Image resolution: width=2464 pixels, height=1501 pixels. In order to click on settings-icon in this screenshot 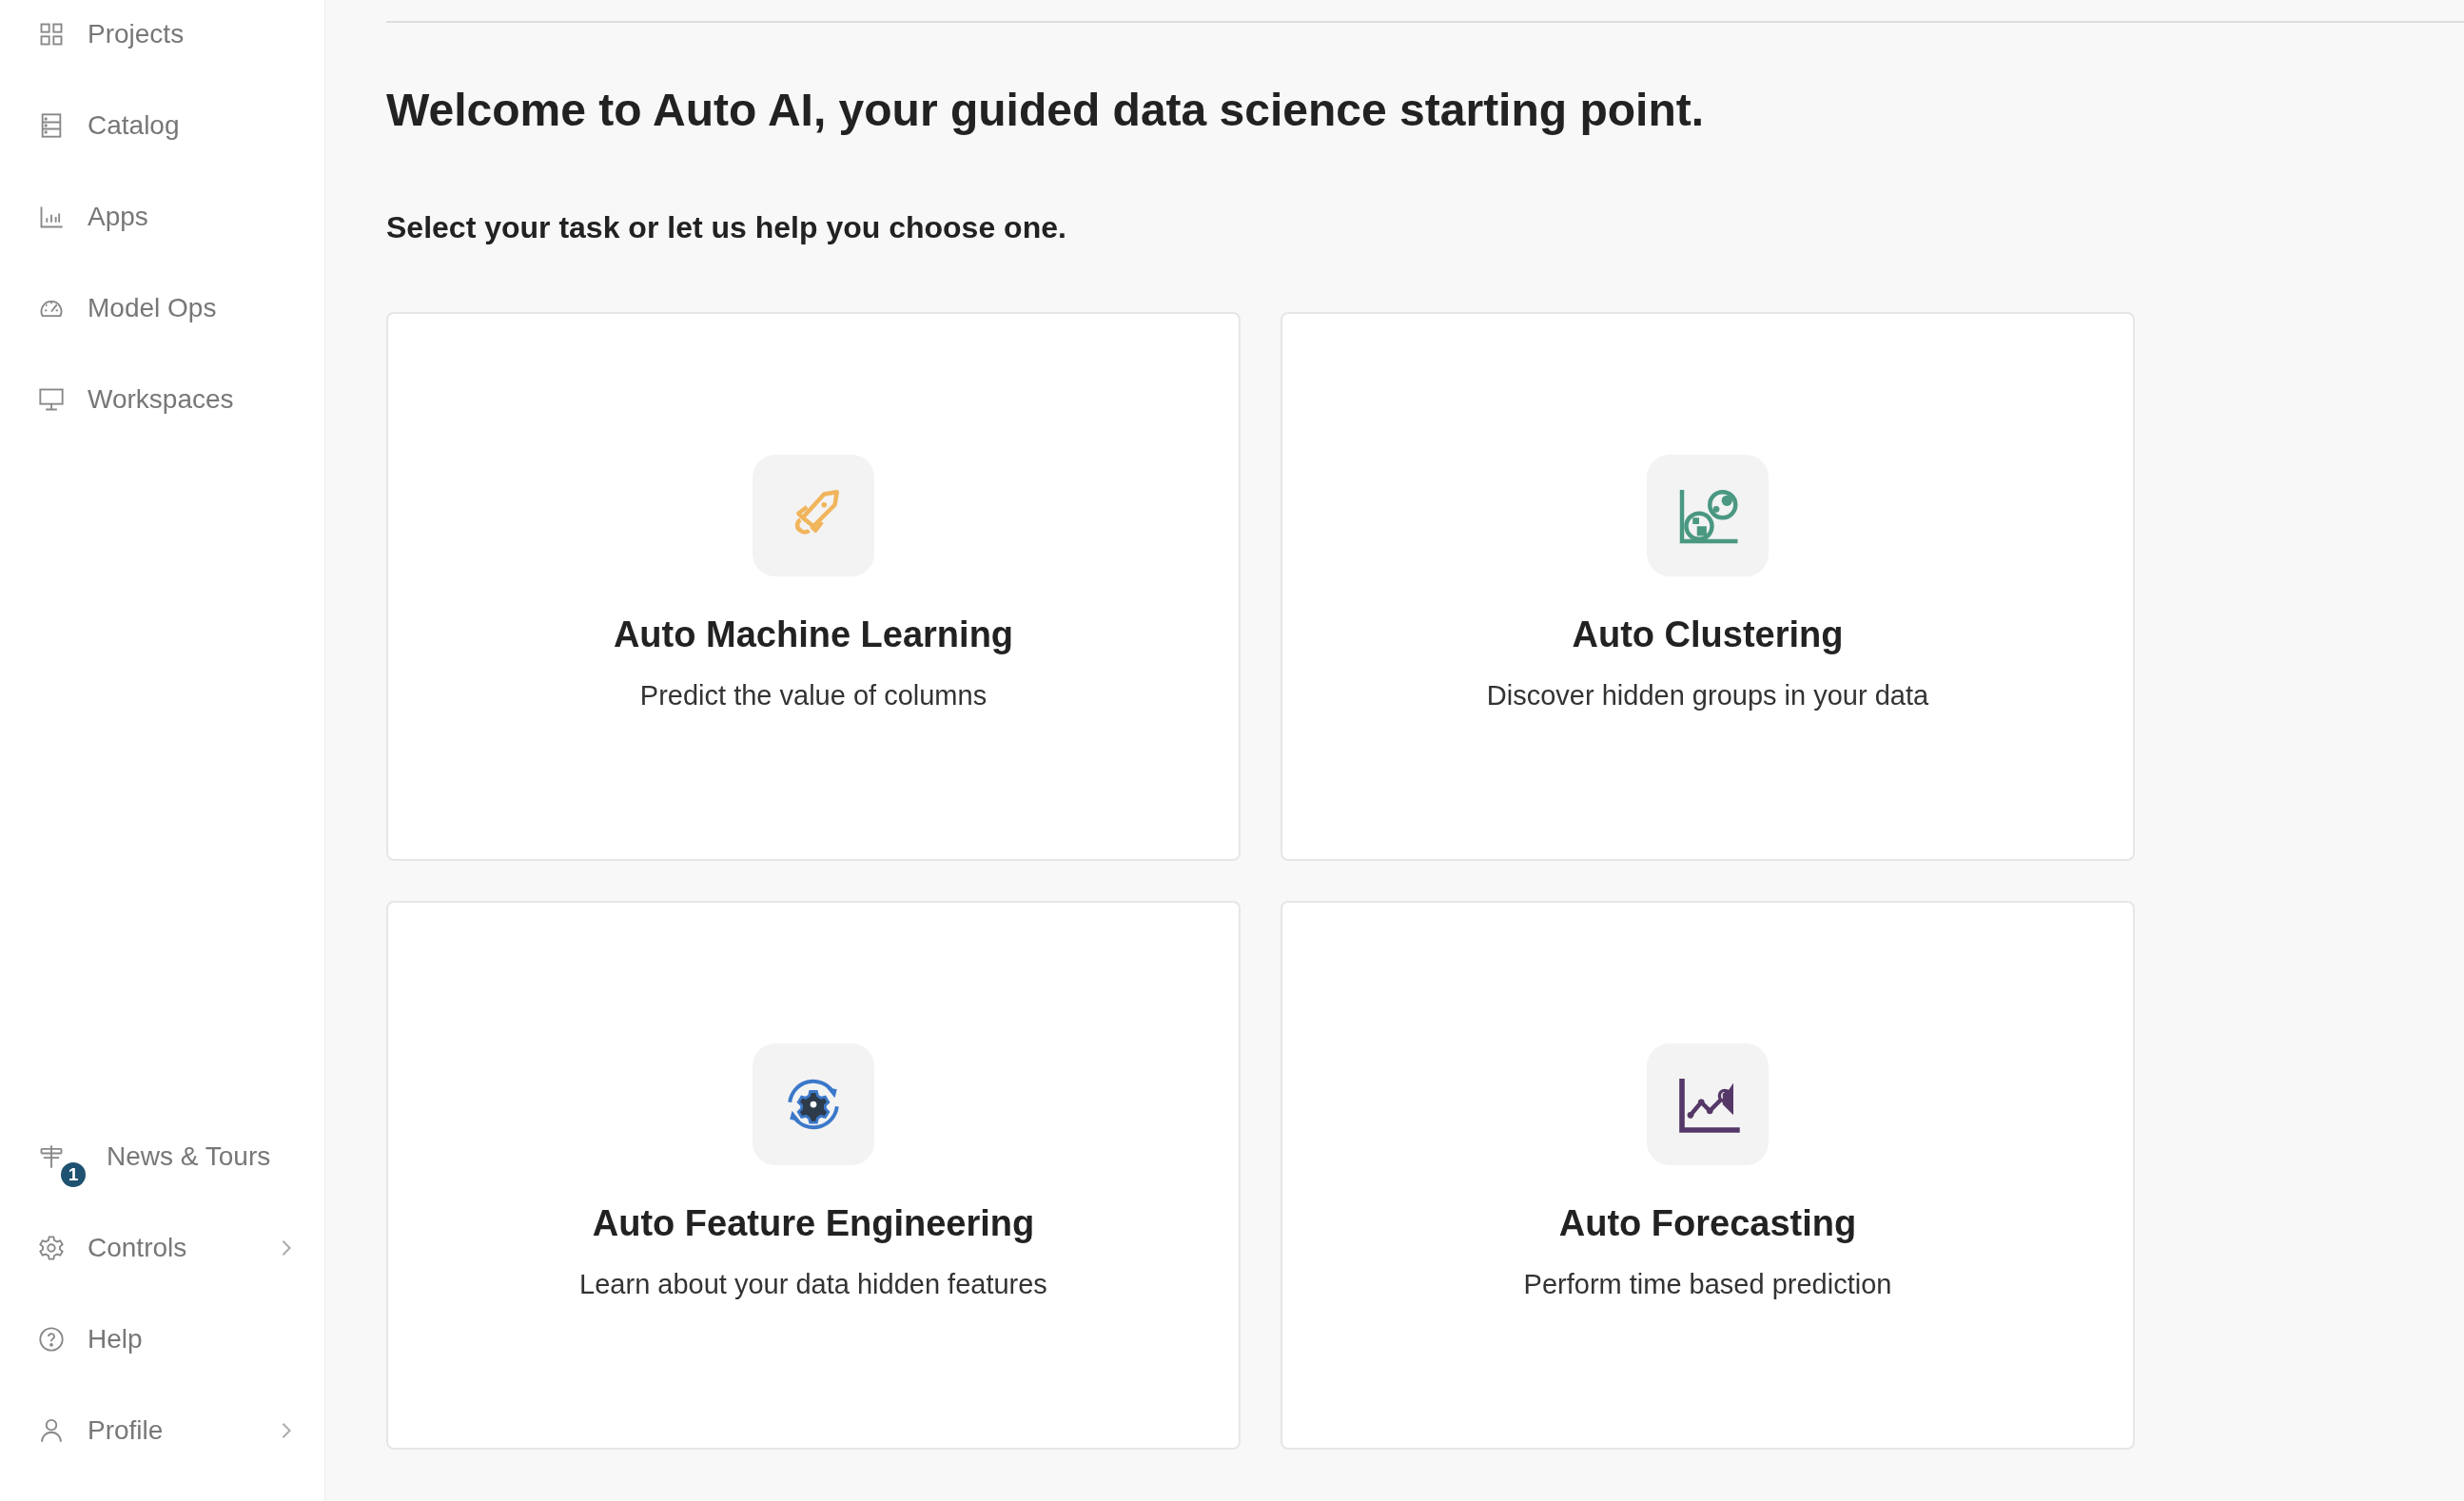, I will do `click(51, 1248)`.